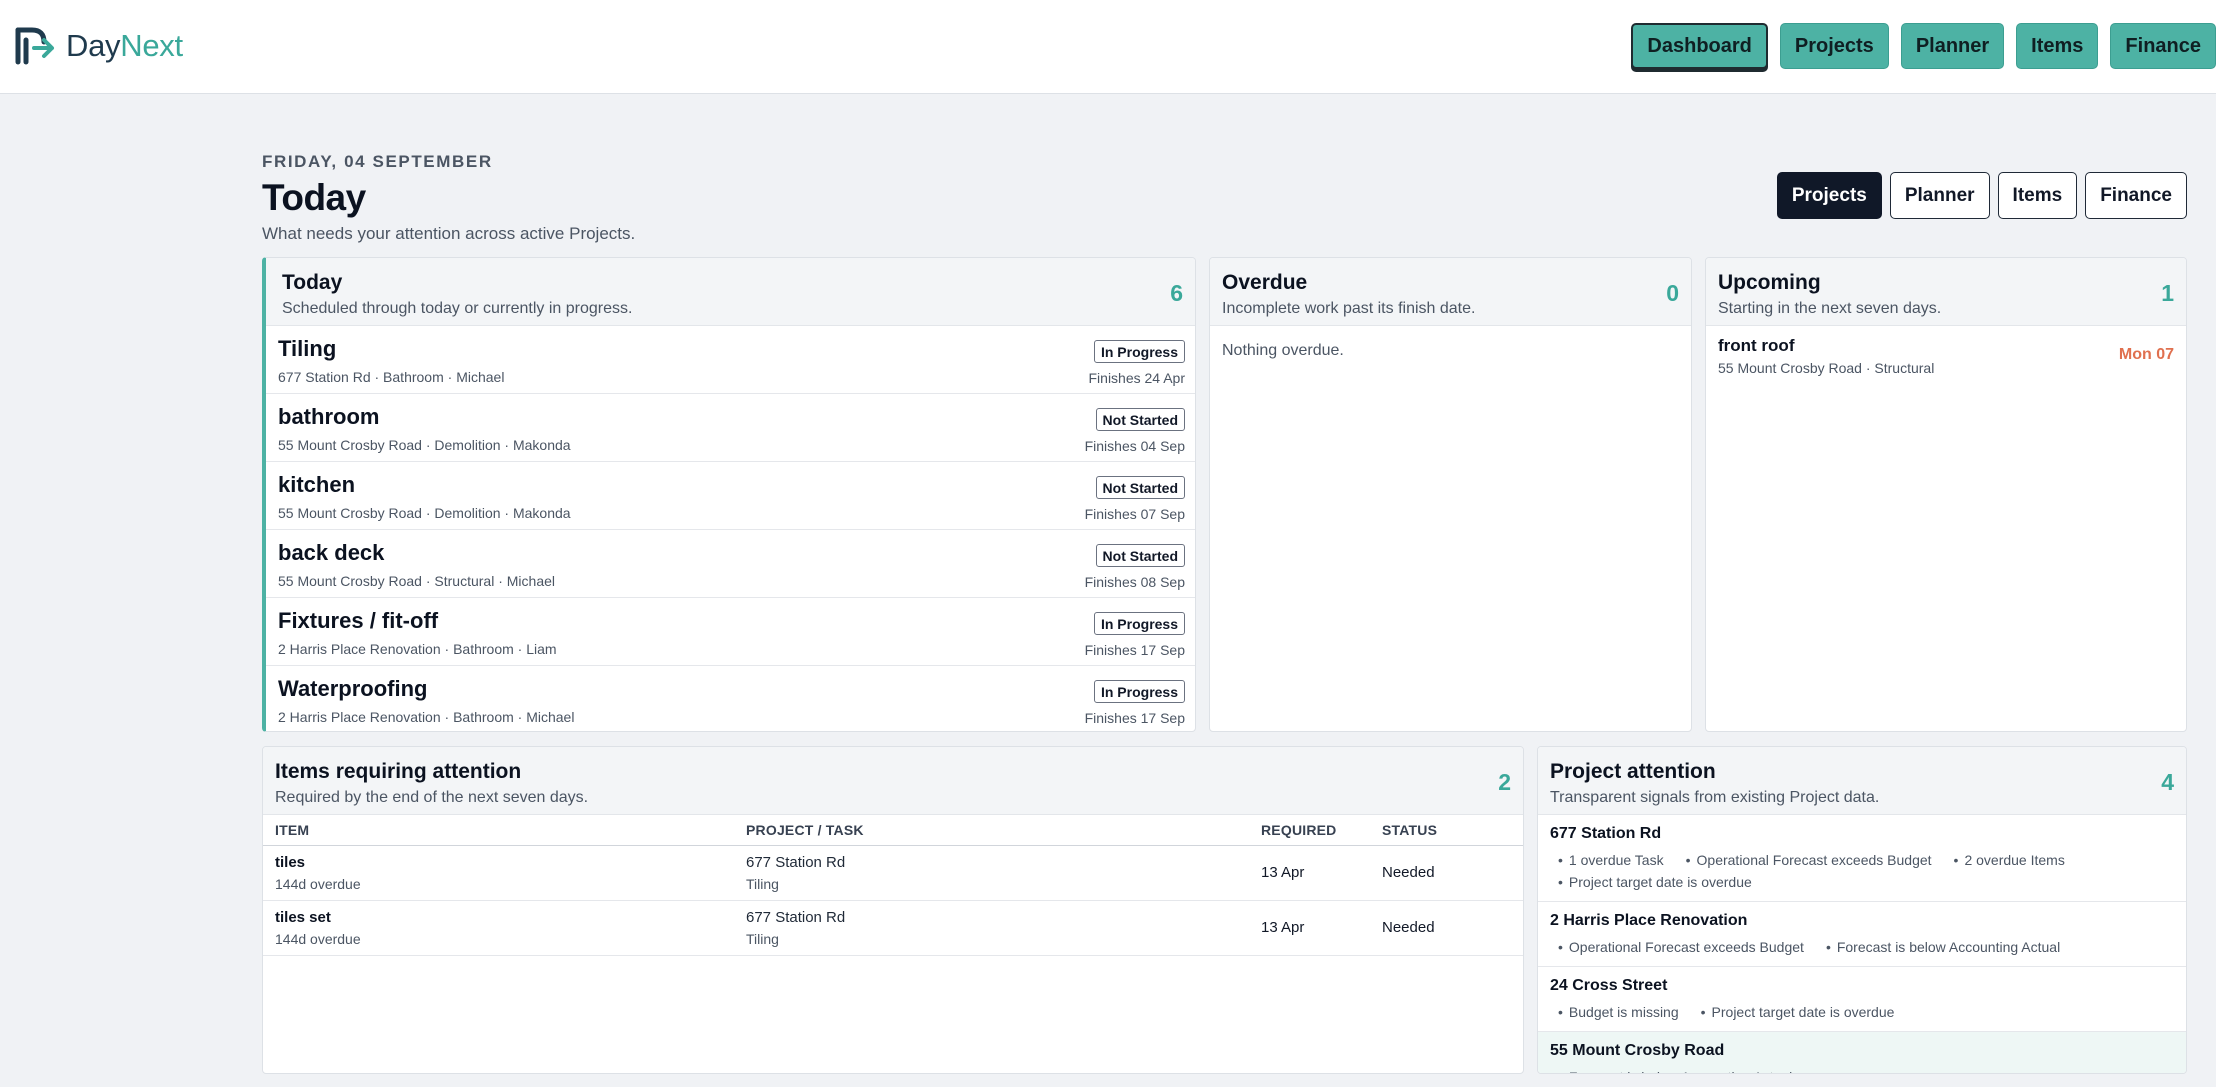  Describe the element at coordinates (1134, 446) in the screenshot. I see `task-finish: Finishes 04 Sep` at that location.